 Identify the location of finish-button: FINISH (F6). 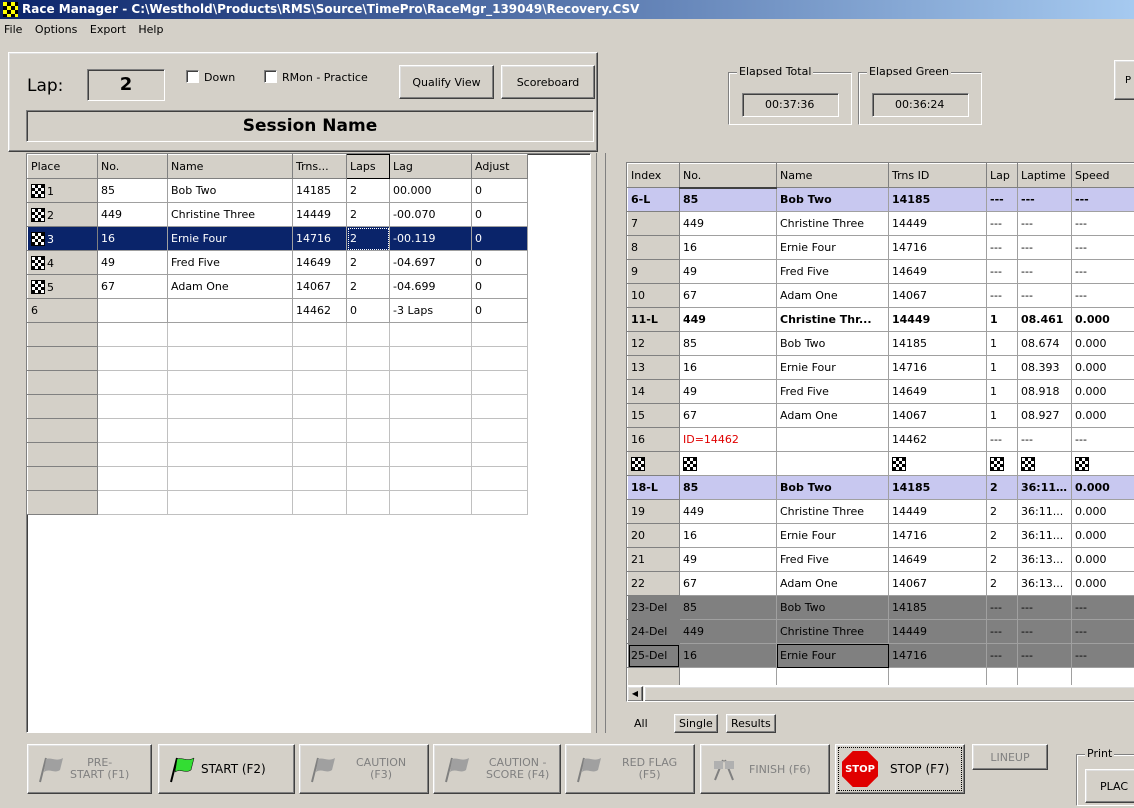
(765, 769).